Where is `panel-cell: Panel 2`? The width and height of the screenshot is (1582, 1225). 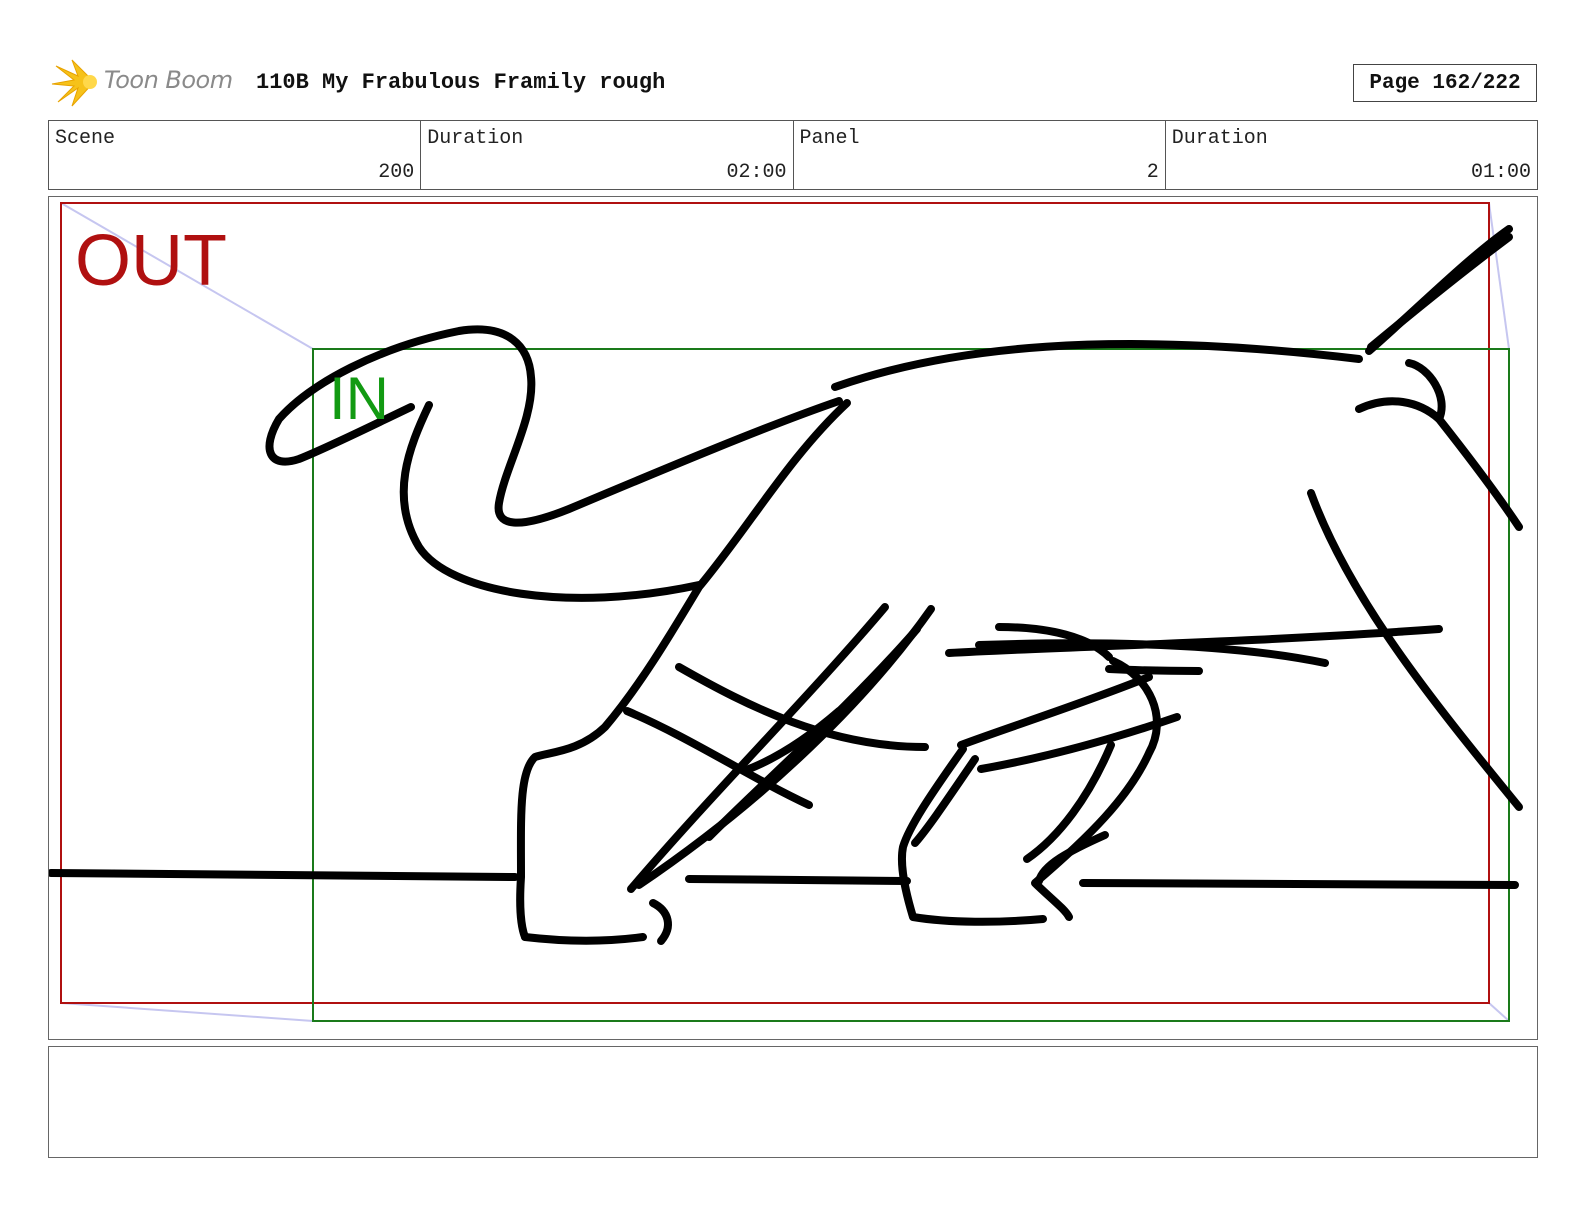 panel-cell: Panel 2 is located at coordinates (980, 155).